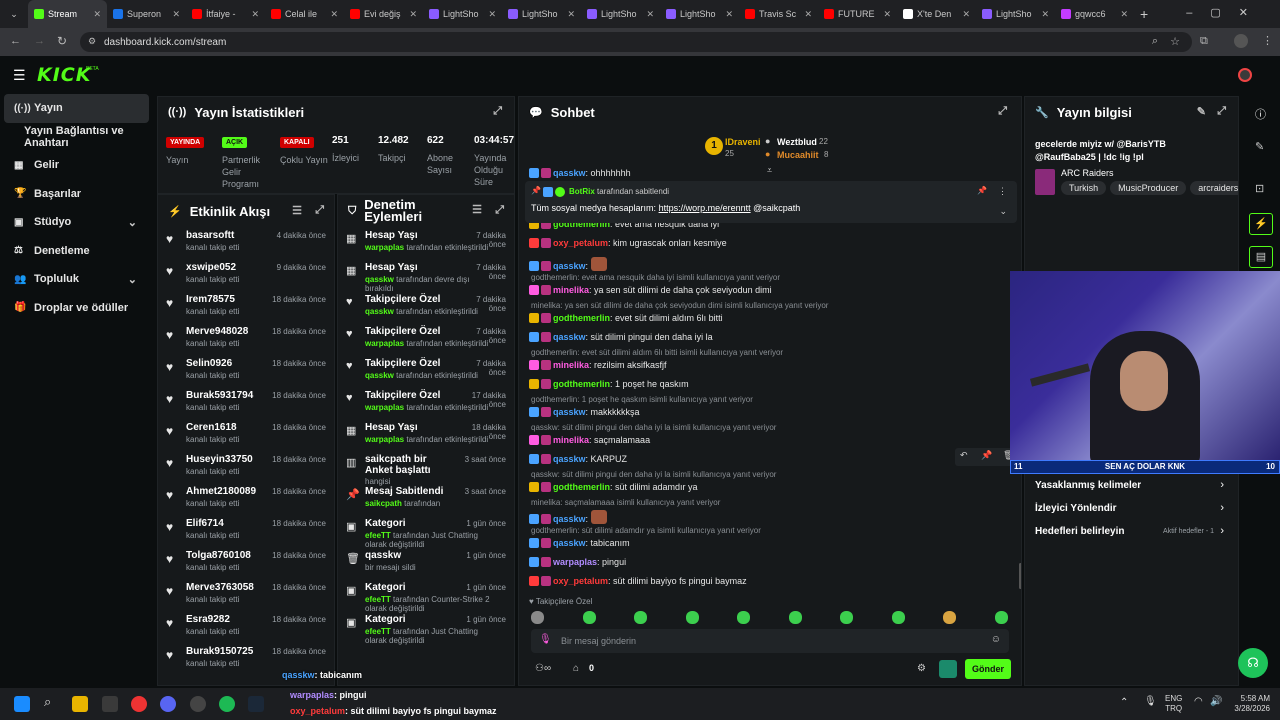 The height and width of the screenshot is (720, 1280). Describe the element at coordinates (636, 42) in the screenshot. I see `url-field: ⚙ dashboard.kick.com/stream ⌕ ☆` at that location.